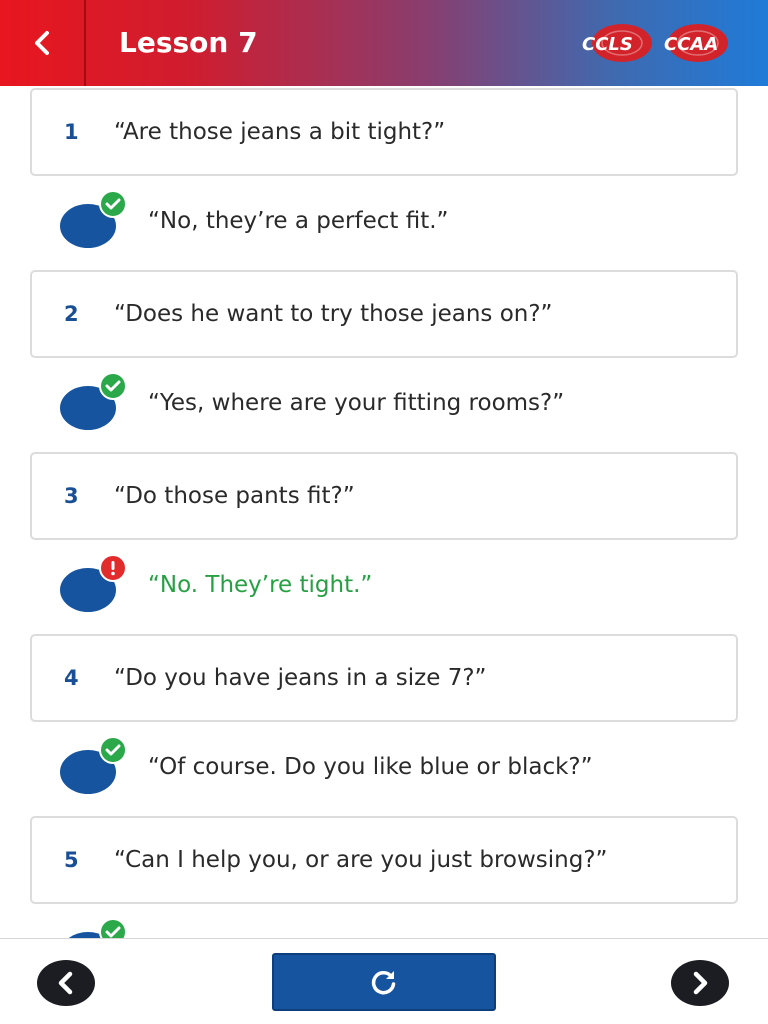 The height and width of the screenshot is (1024, 768). I want to click on question-text: “Do you have jeans in a size 7?”, so click(300, 678).